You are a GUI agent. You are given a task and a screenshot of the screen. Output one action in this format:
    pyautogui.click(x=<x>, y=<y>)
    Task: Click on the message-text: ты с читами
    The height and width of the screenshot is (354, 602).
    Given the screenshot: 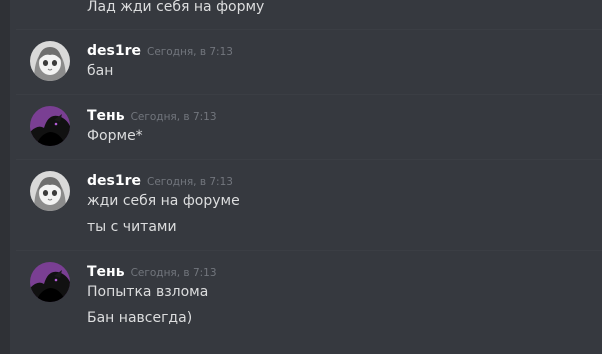 What is the action you would take?
    pyautogui.click(x=132, y=227)
    